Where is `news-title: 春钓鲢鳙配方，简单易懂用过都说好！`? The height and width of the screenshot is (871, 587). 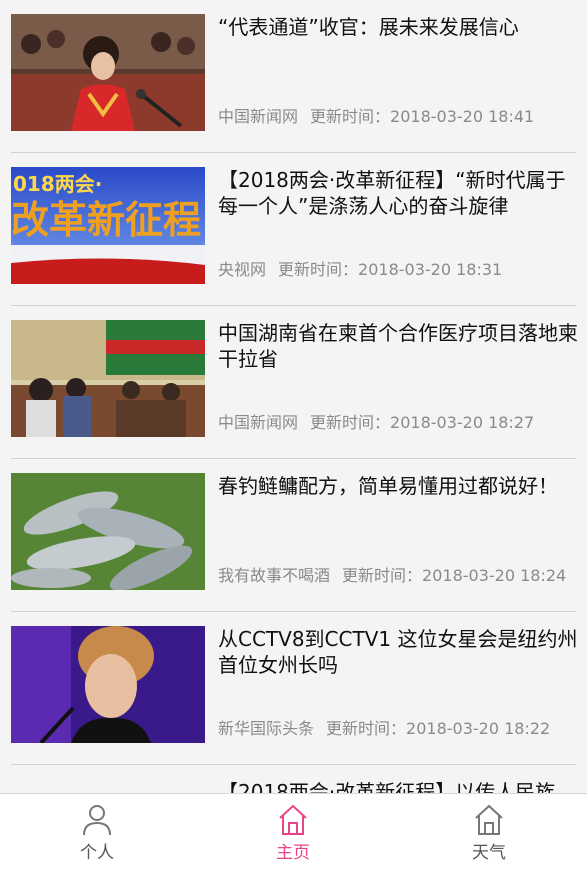
news-title: 春钓鲢鳙配方，简单易懂用过都说好！ is located at coordinates (398, 486).